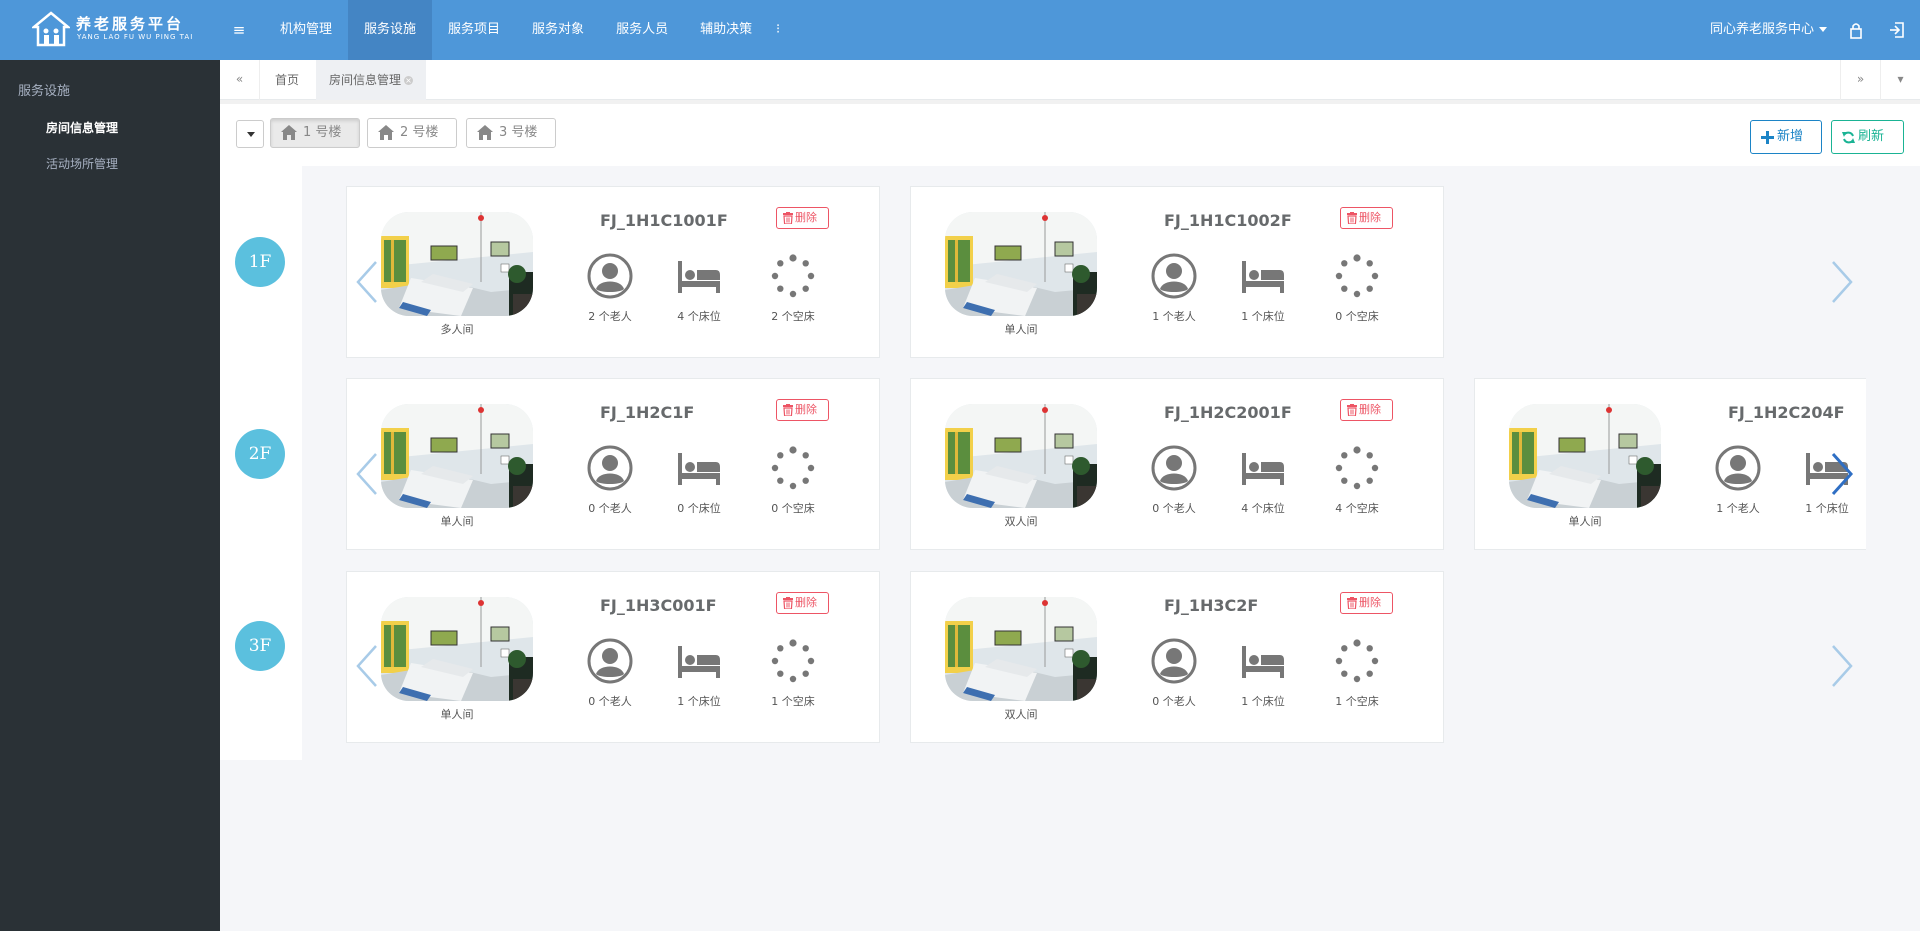  Describe the element at coordinates (287, 80) in the screenshot. I see `tab-home: 首页` at that location.